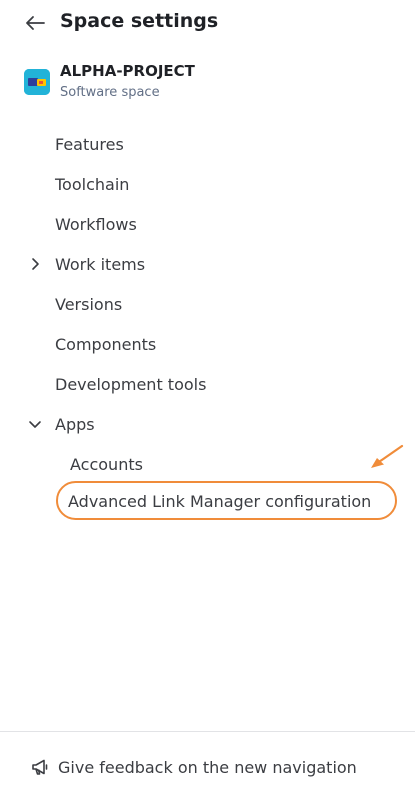 This screenshot has width=415, height=797. I want to click on project-type: Software space, so click(110, 92).